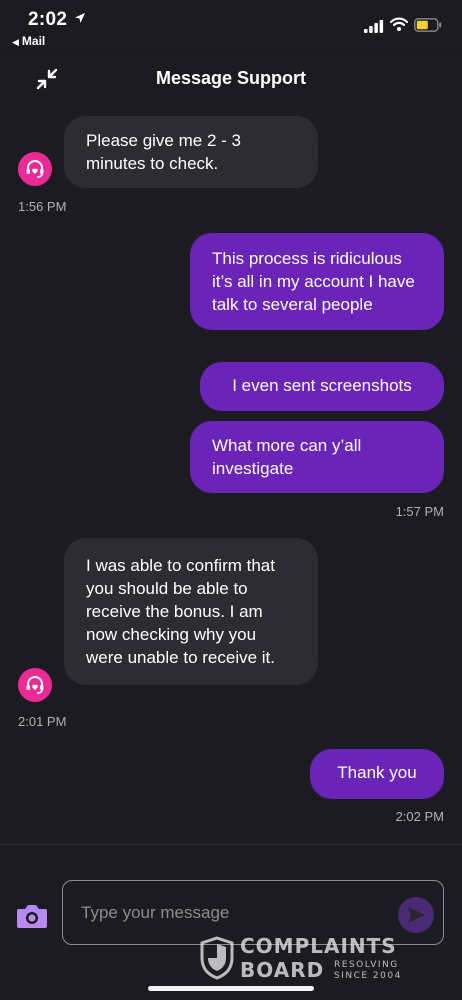 The height and width of the screenshot is (1000, 462). What do you see at coordinates (15, 42) in the screenshot?
I see `back-triangle-icon: ◀` at bounding box center [15, 42].